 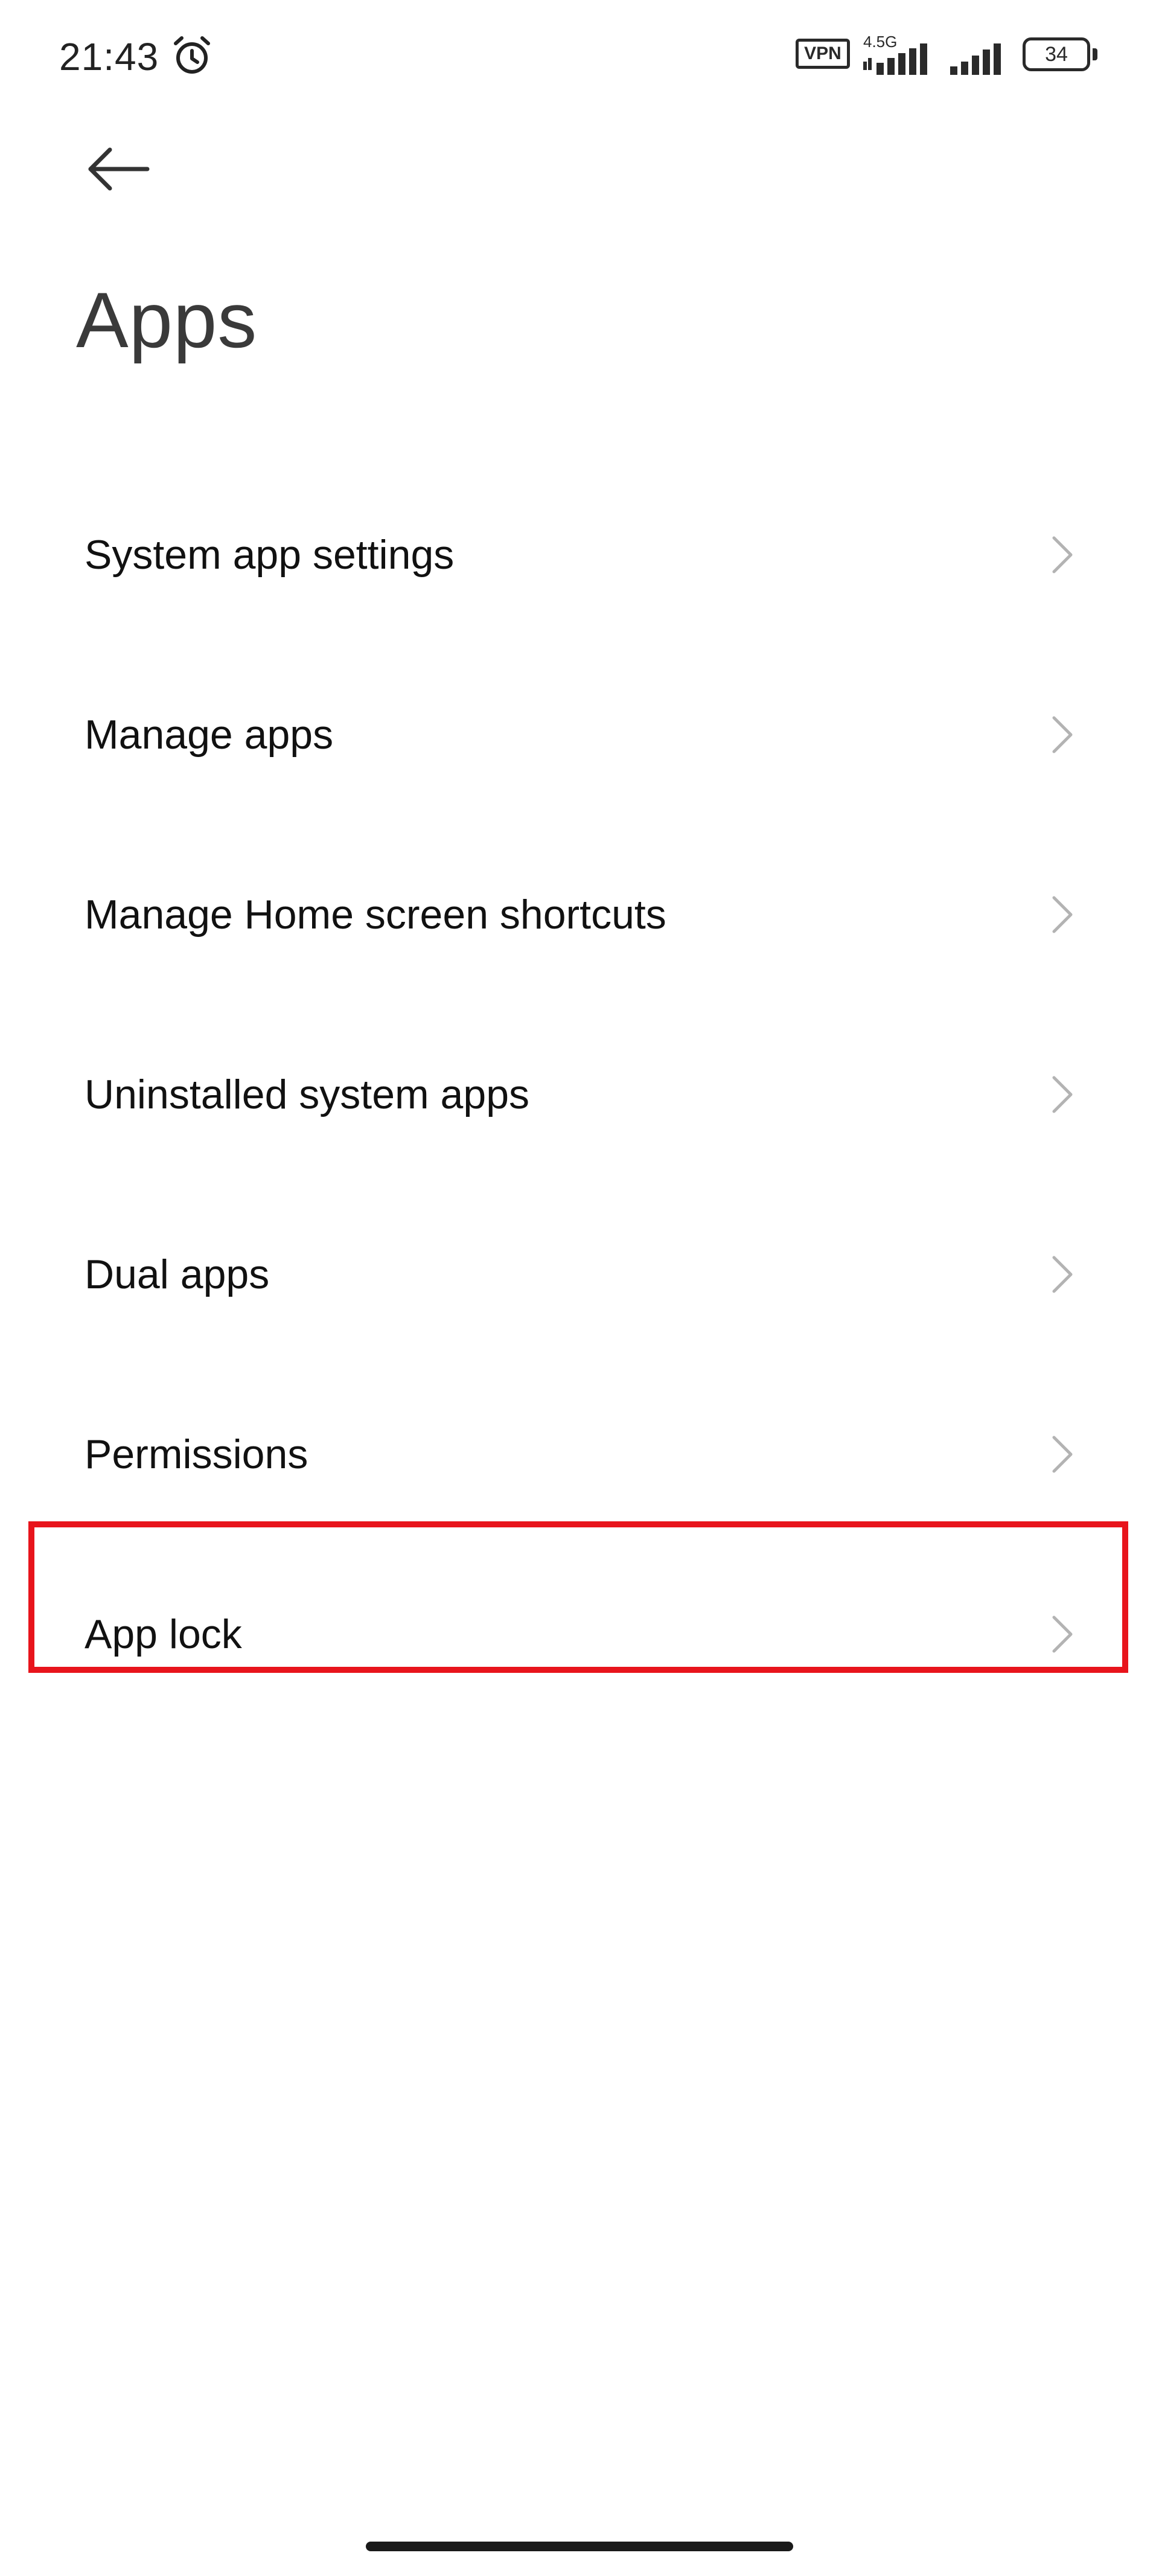 I want to click on status-indicators: VPN 4.5G 34, so click(x=953, y=57).